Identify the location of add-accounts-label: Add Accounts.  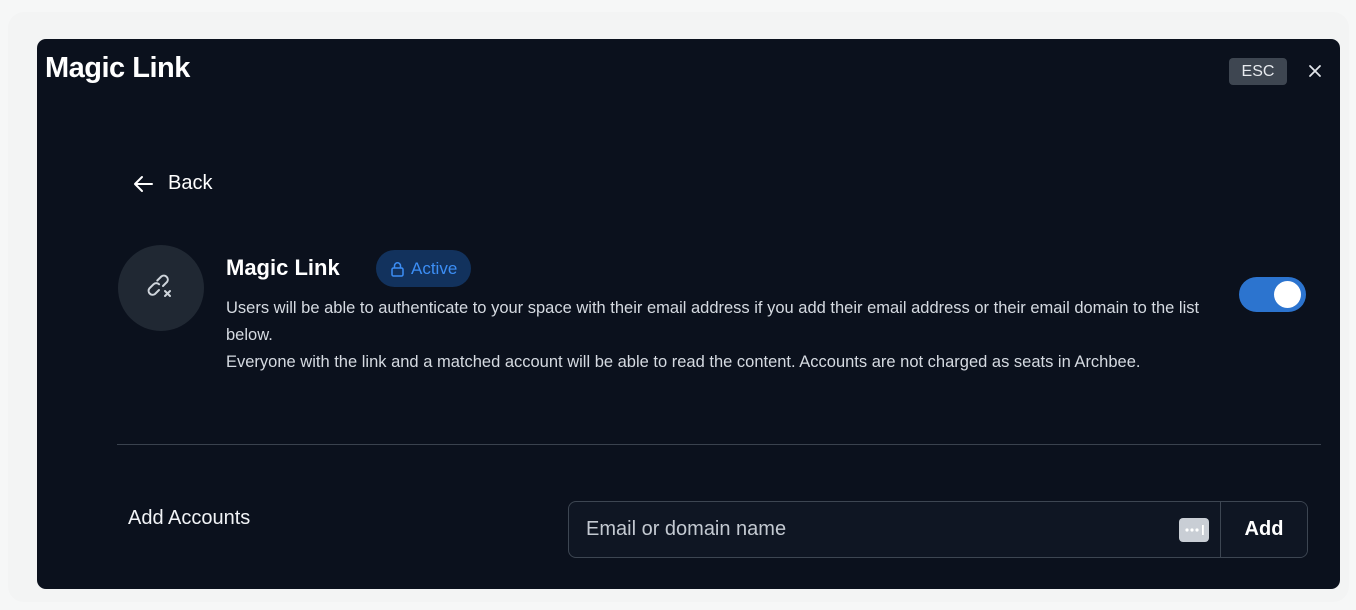
(189, 518).